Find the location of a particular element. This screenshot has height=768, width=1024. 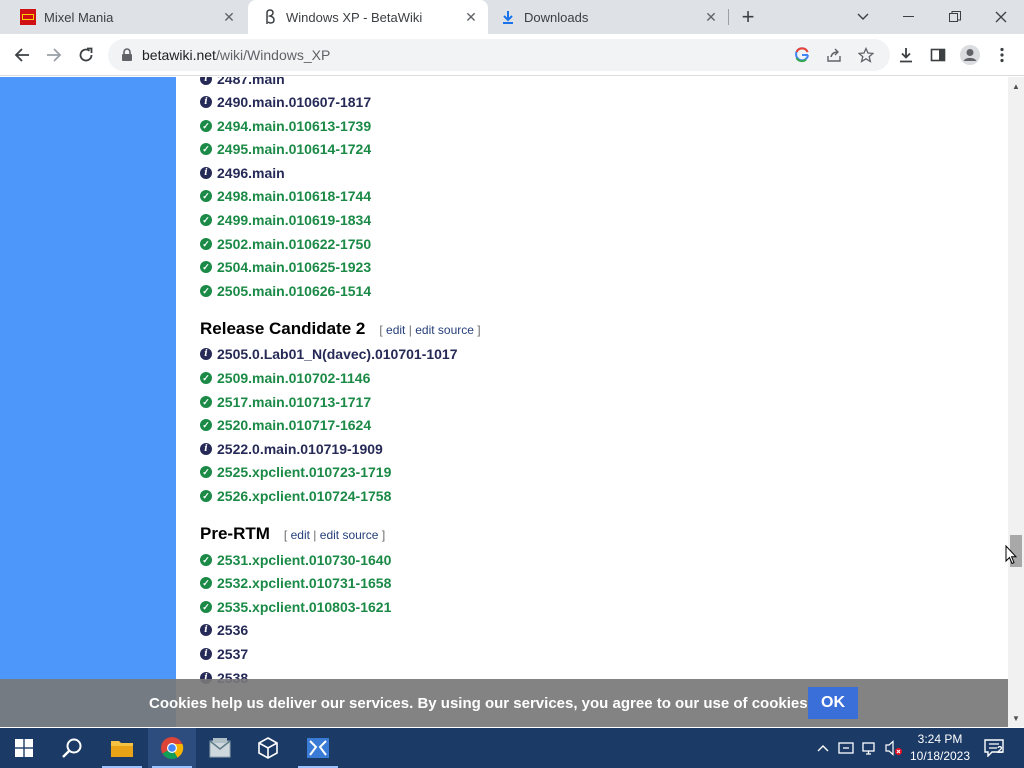

menu-kebab-icon is located at coordinates (1002, 55).